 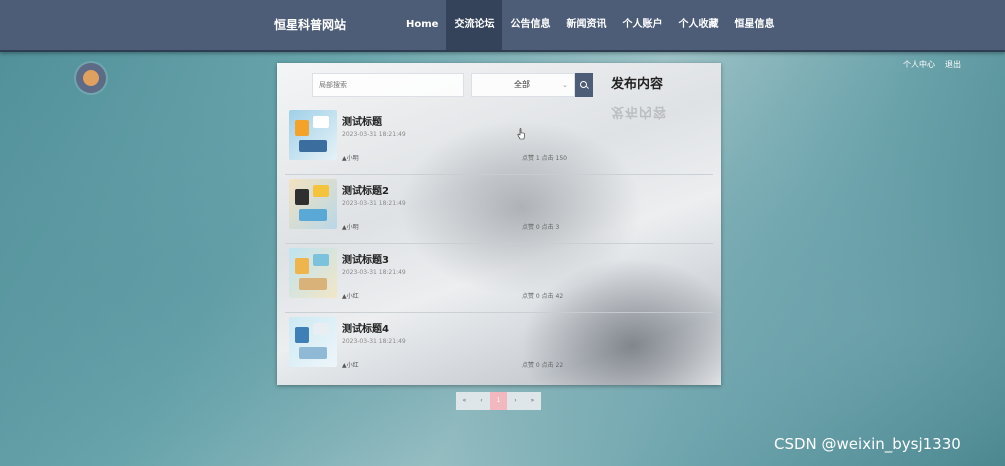 I want to click on chevron-down-icon: ⌄, so click(x=565, y=85).